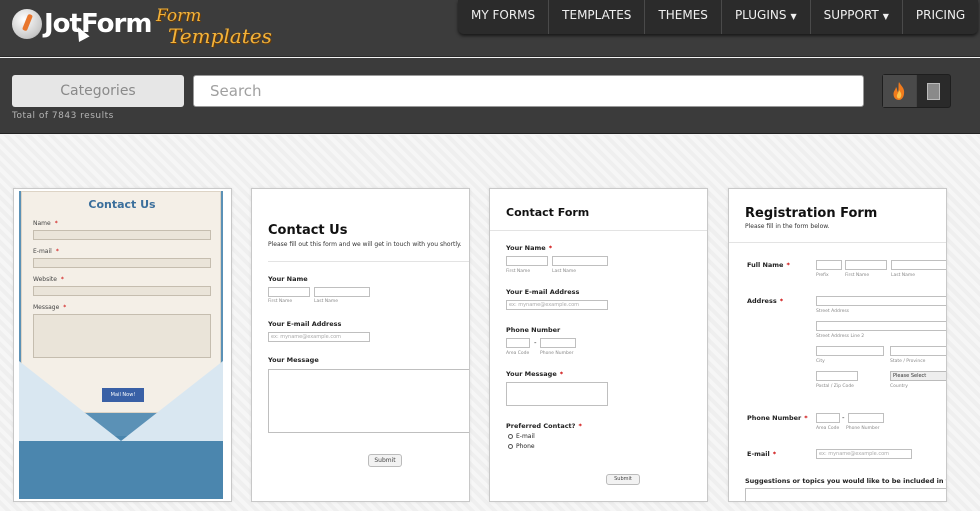 The image size is (980, 511). I want to click on preview-field-city, so click(850, 351).